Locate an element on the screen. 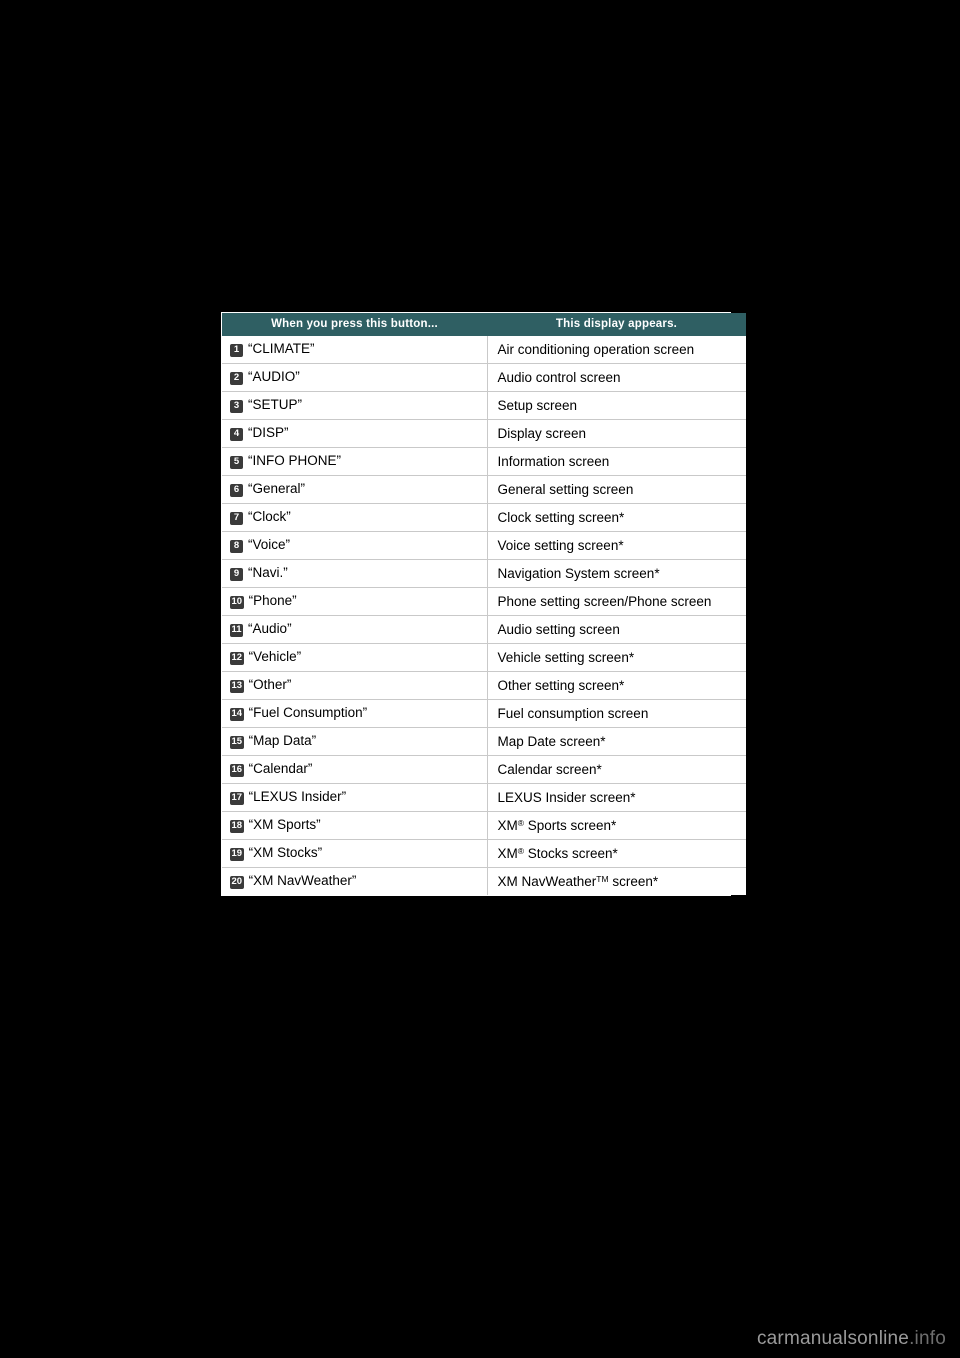 This screenshot has height=1358, width=960. column-header-display: This display appears. is located at coordinates (616, 324).